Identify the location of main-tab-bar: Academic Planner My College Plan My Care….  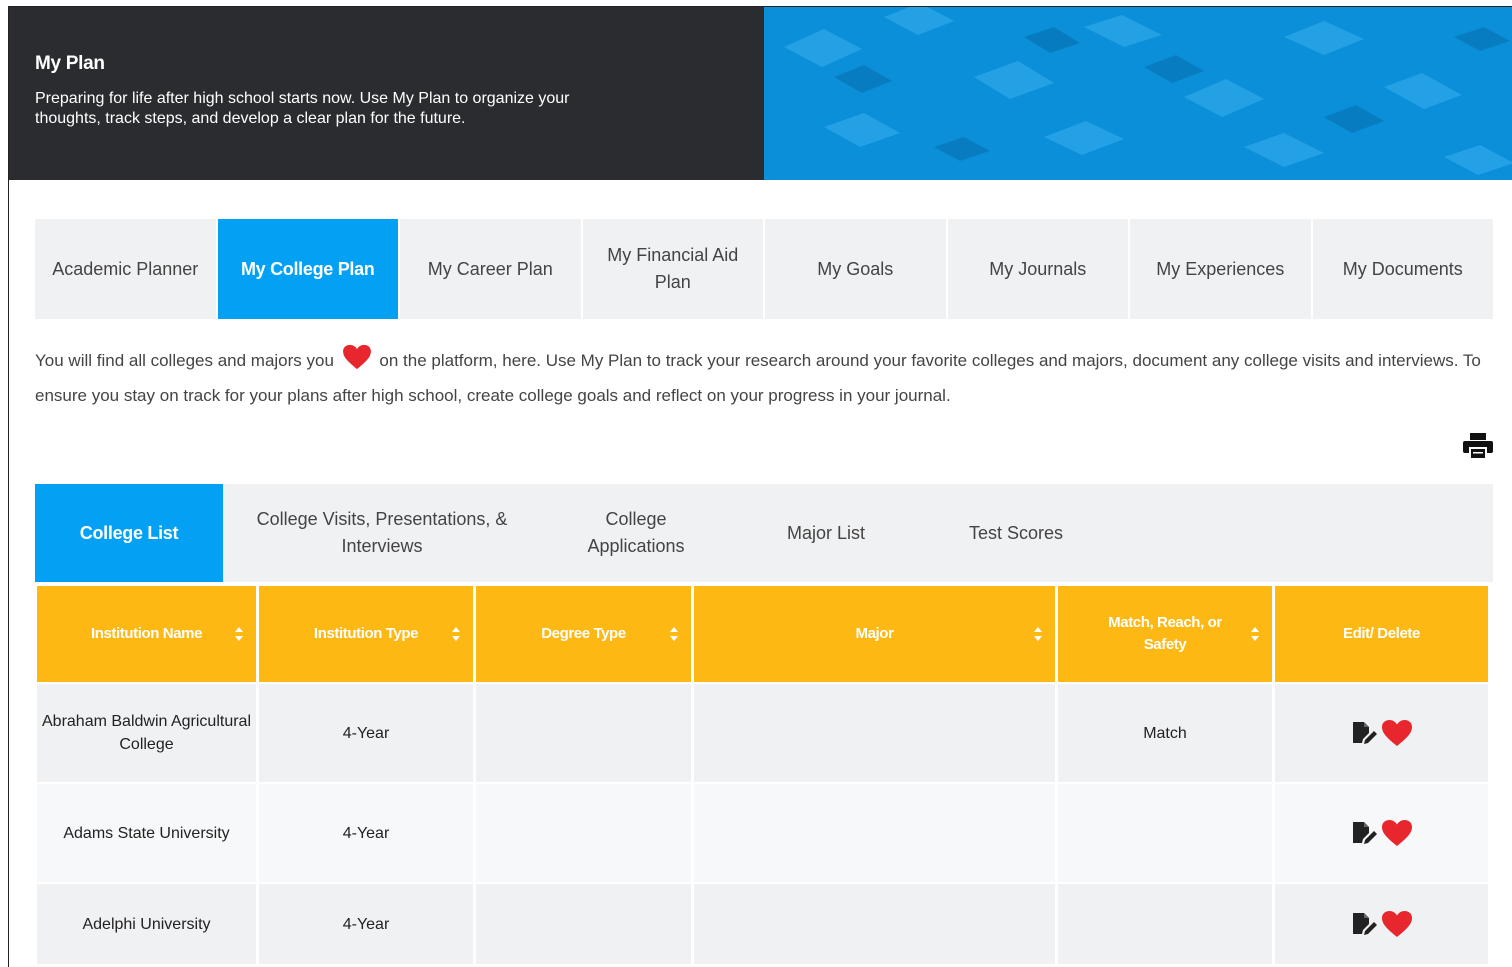
(764, 269).